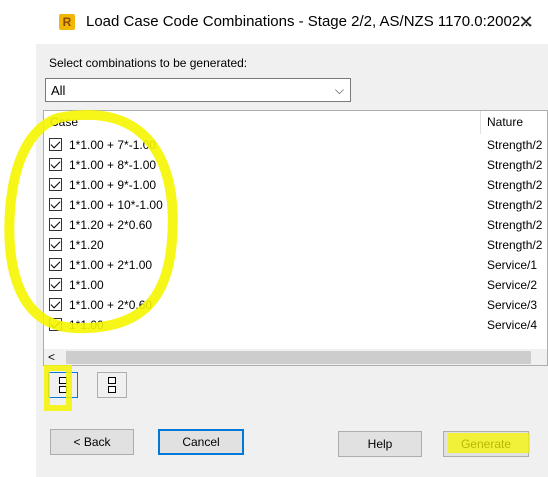 Image resolution: width=548 pixels, height=477 pixels. What do you see at coordinates (295, 185) in the screenshot?
I see `table-row: 1*1.00 + 9*-1.00 Strength/2` at bounding box center [295, 185].